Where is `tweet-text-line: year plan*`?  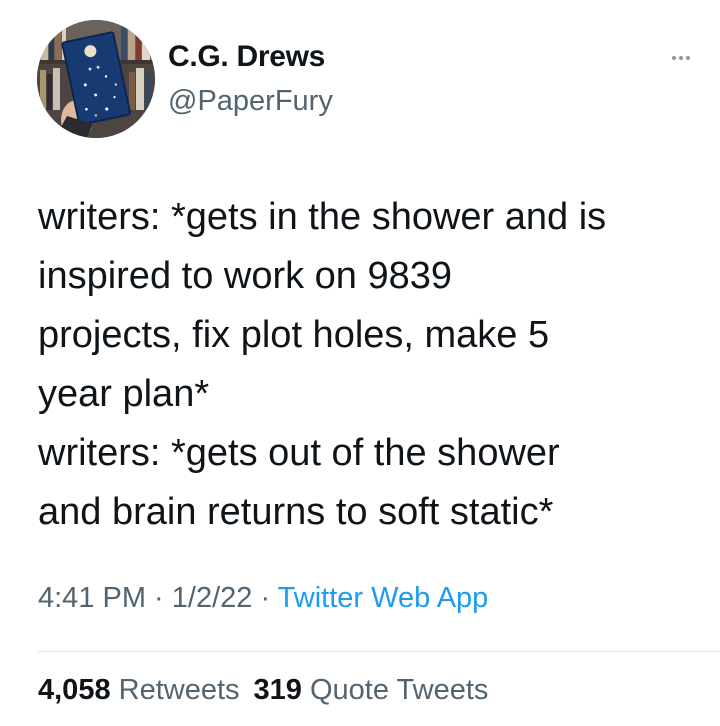
tweet-text-line: year plan* is located at coordinates (124, 394).